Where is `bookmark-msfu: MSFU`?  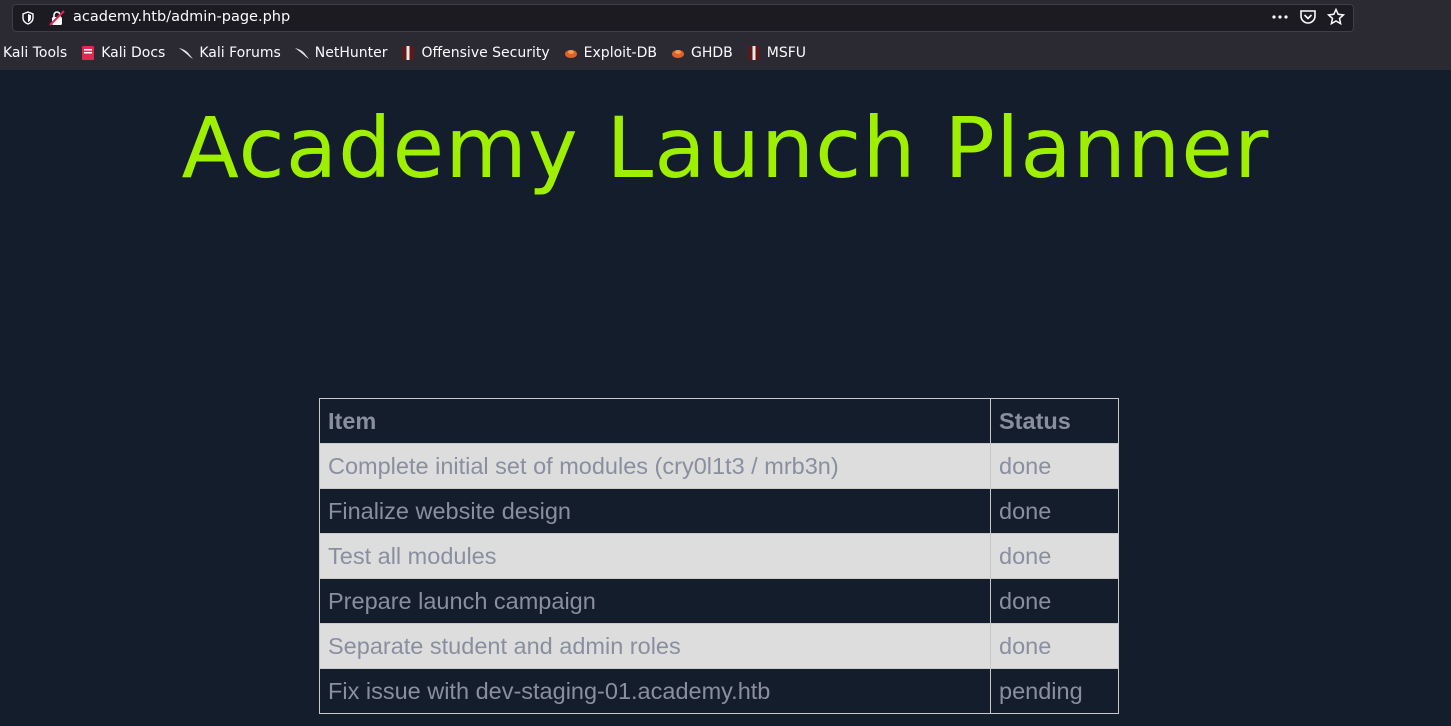
bookmark-msfu: MSFU is located at coordinates (776, 53).